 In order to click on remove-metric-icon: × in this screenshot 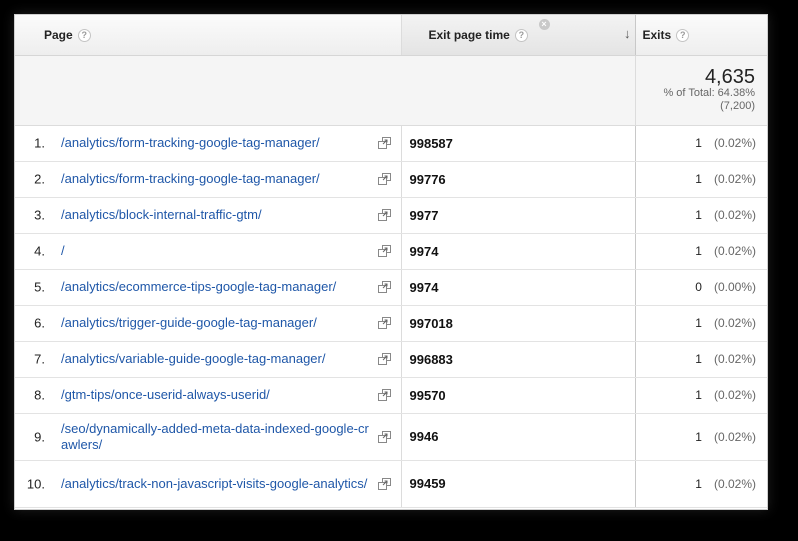, I will do `click(544, 24)`.